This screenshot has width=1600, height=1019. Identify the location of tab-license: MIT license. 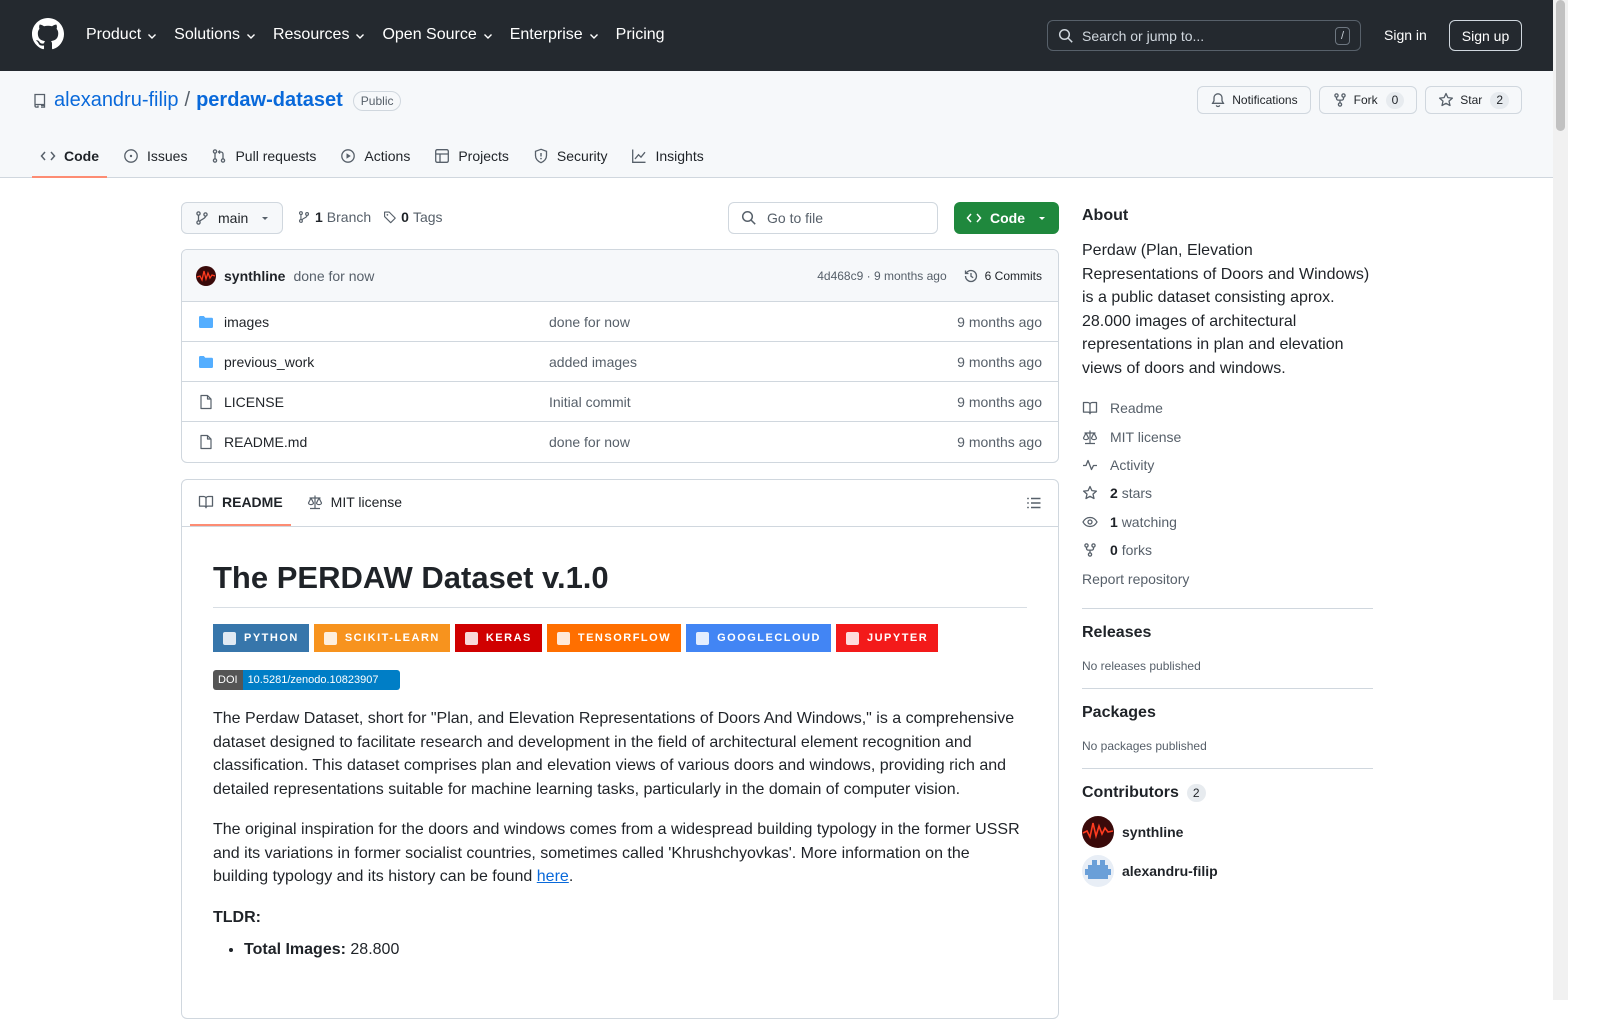
(354, 503).